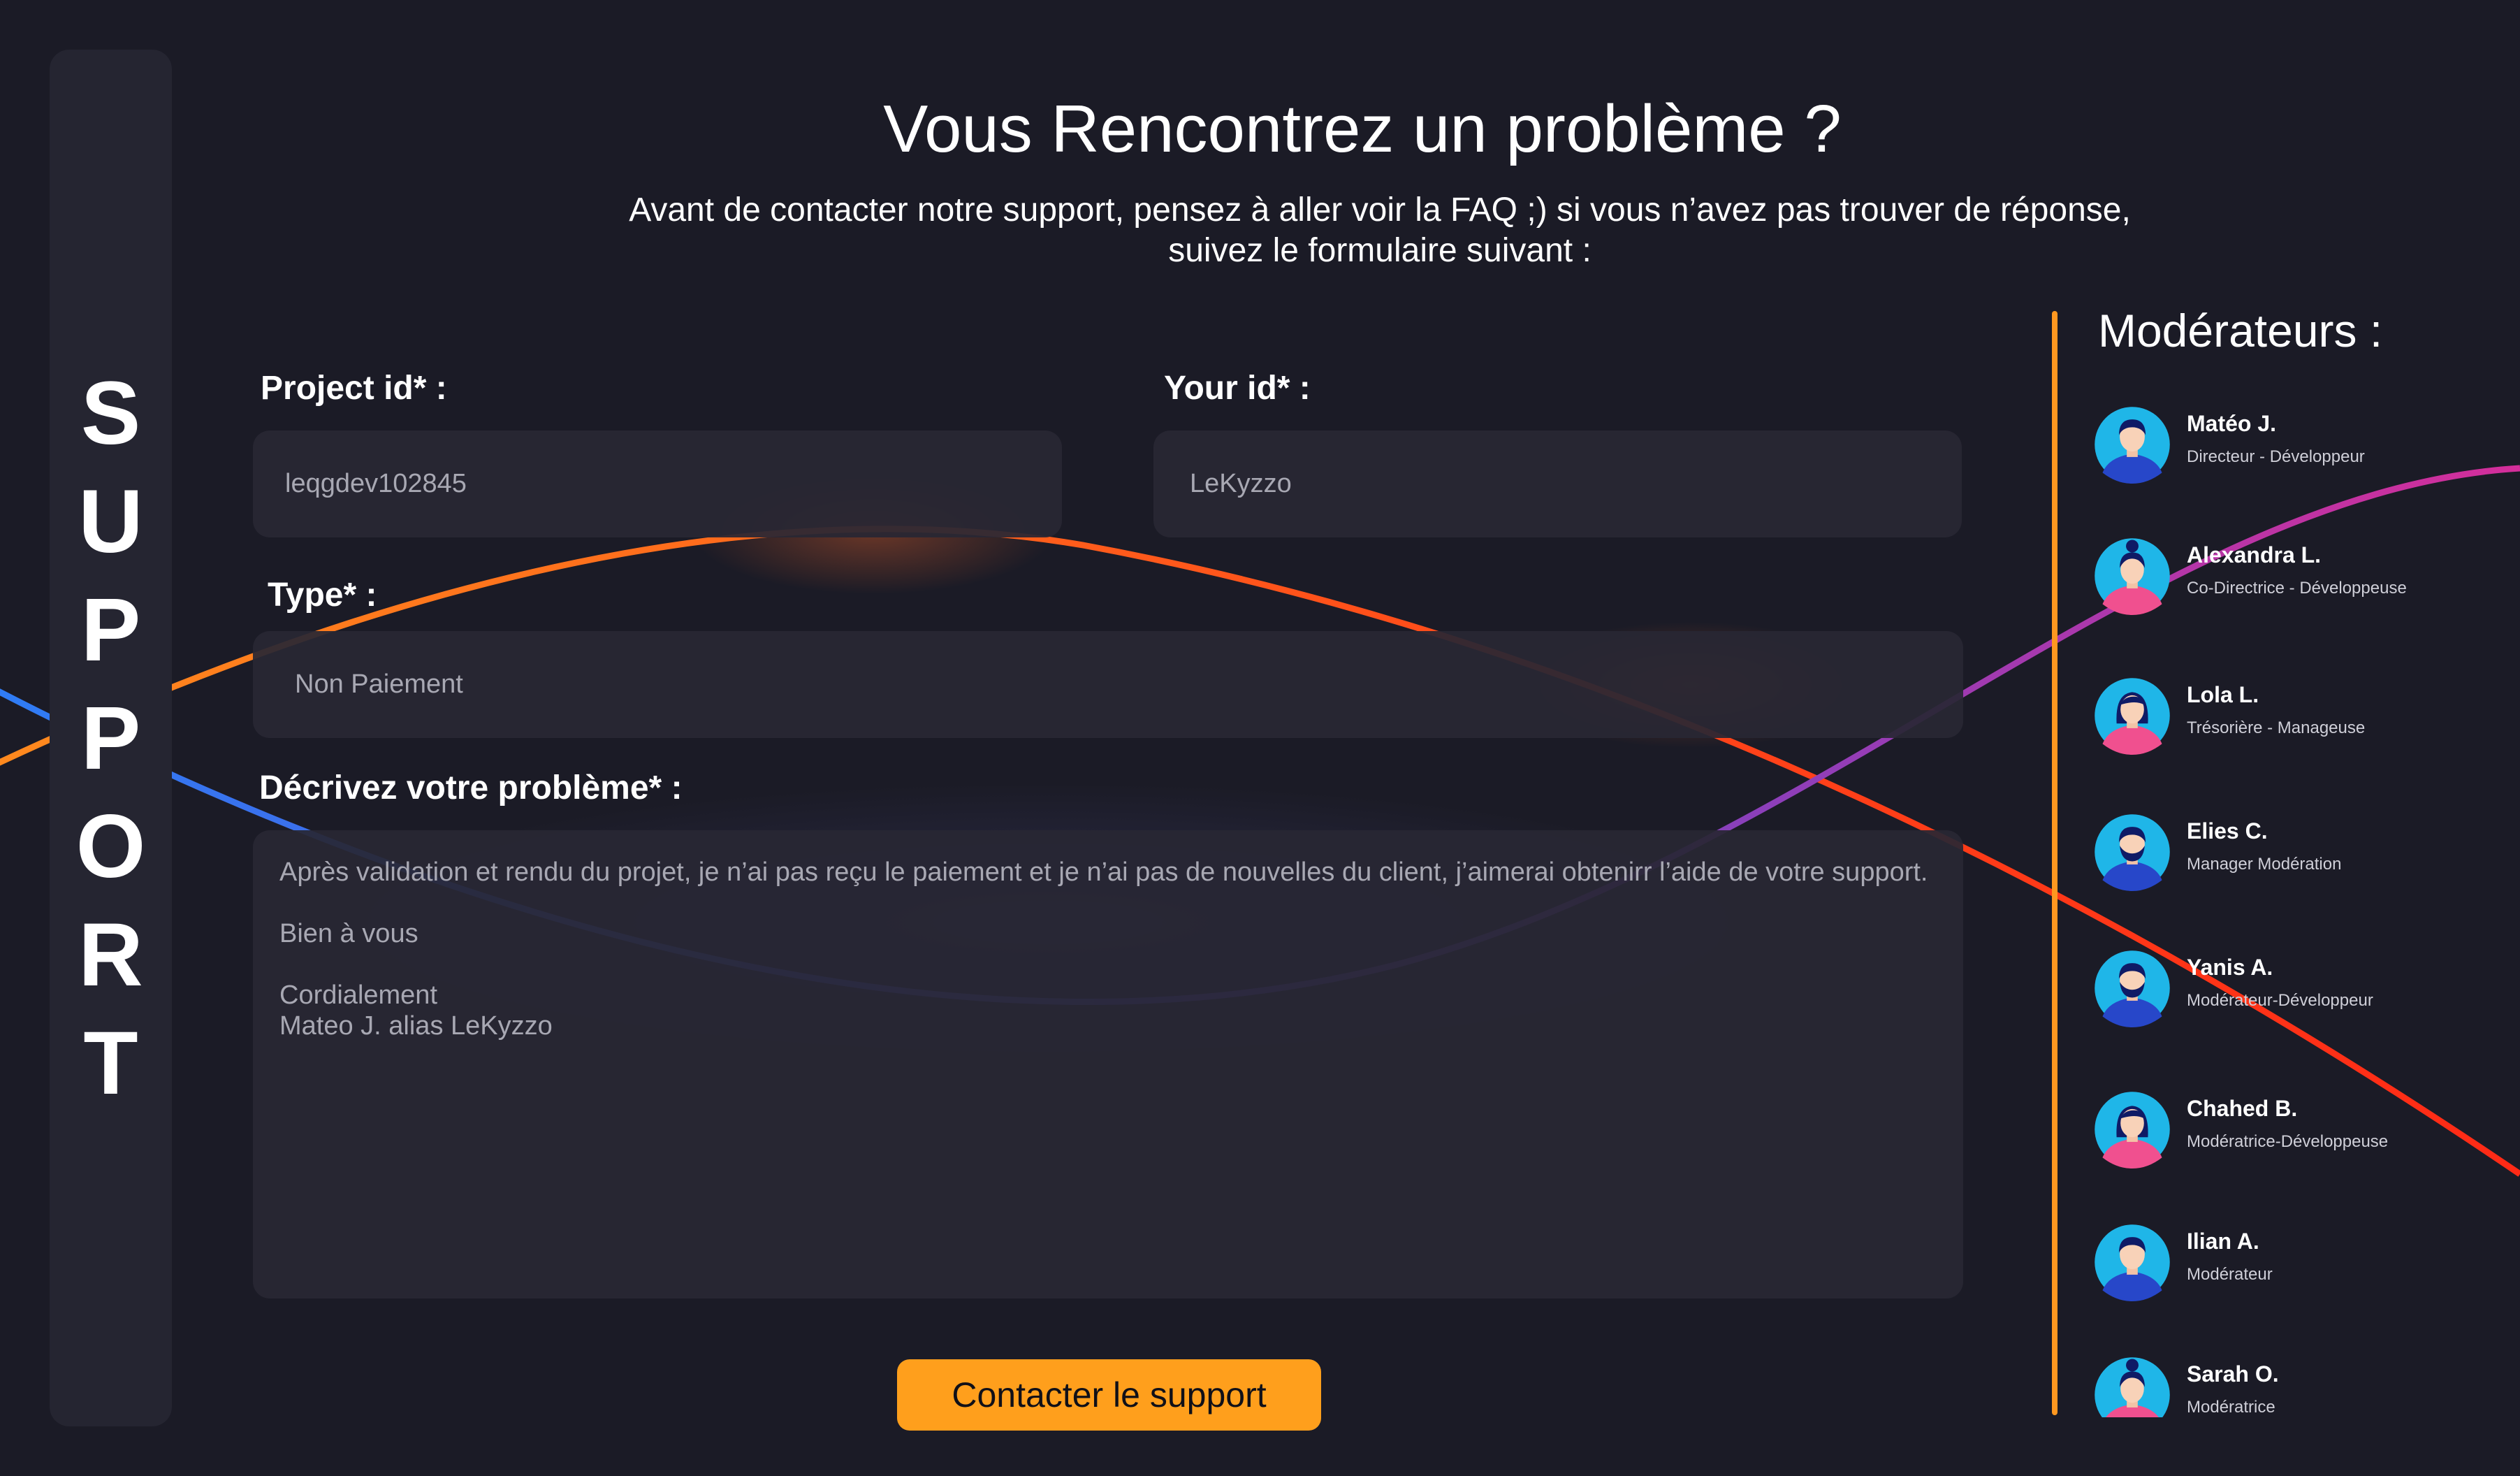  What do you see at coordinates (2280, 1000) in the screenshot?
I see `moderator-role: Modérateur-Développeur` at bounding box center [2280, 1000].